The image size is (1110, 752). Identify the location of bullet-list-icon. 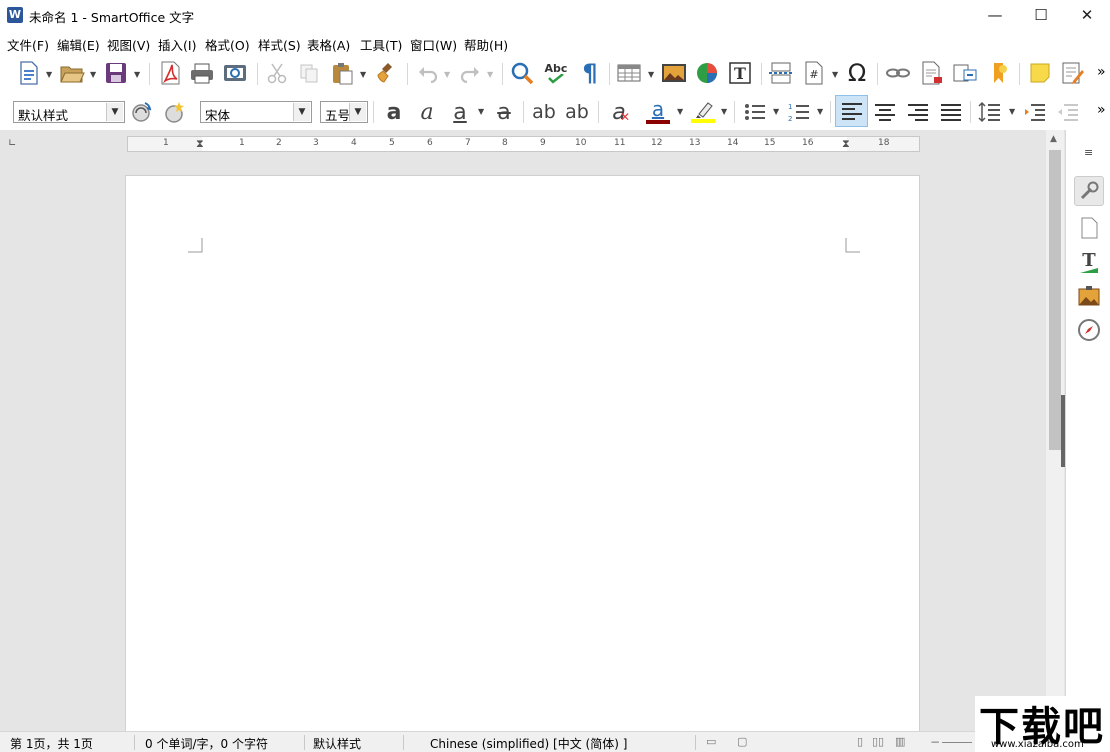
(755, 112).